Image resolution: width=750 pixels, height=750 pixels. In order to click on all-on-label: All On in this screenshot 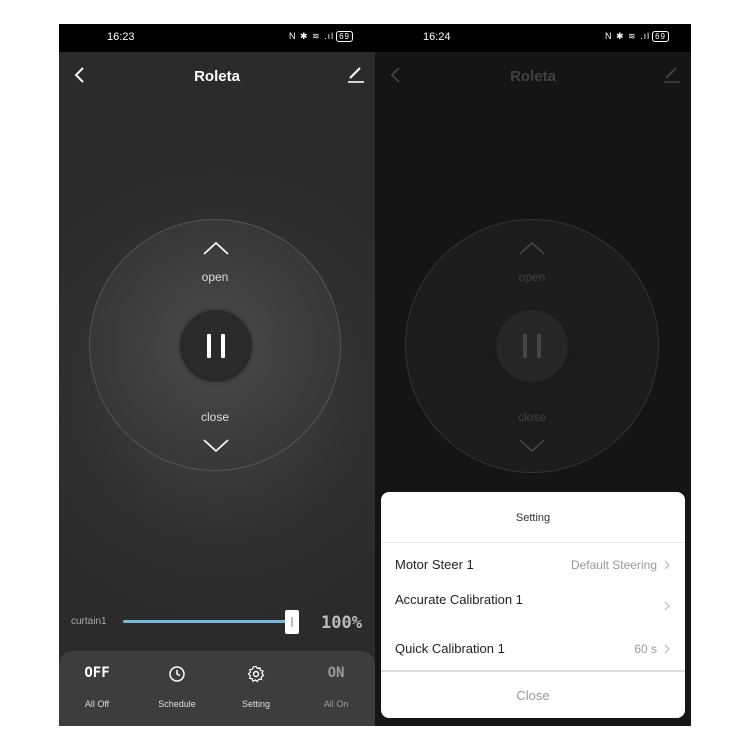, I will do `click(336, 704)`.